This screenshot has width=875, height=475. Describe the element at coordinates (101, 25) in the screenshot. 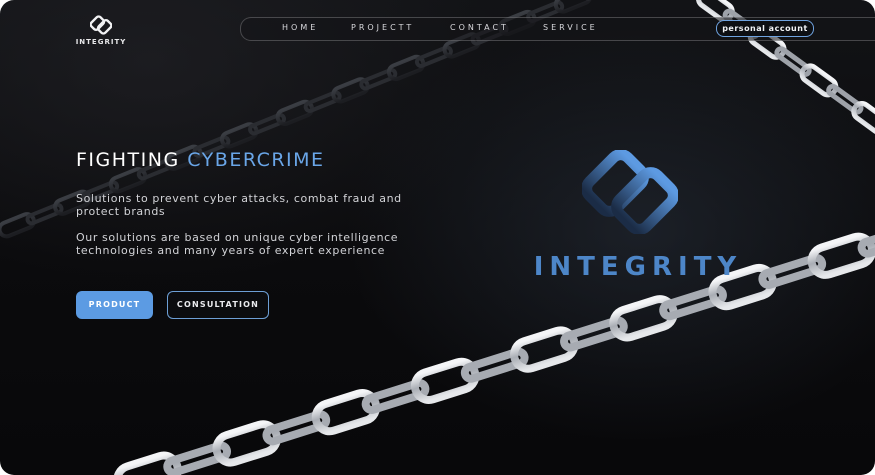

I see `integrity-logo-icon` at that location.